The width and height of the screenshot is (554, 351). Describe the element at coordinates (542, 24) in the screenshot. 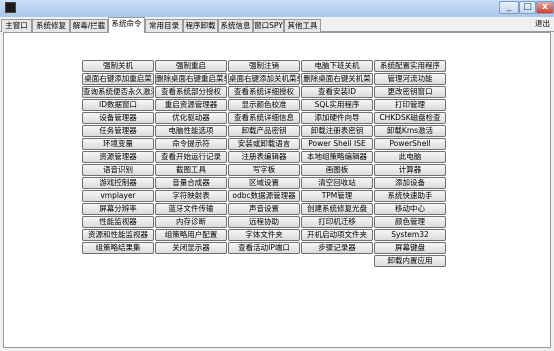

I see `exit-link: 退出` at that location.